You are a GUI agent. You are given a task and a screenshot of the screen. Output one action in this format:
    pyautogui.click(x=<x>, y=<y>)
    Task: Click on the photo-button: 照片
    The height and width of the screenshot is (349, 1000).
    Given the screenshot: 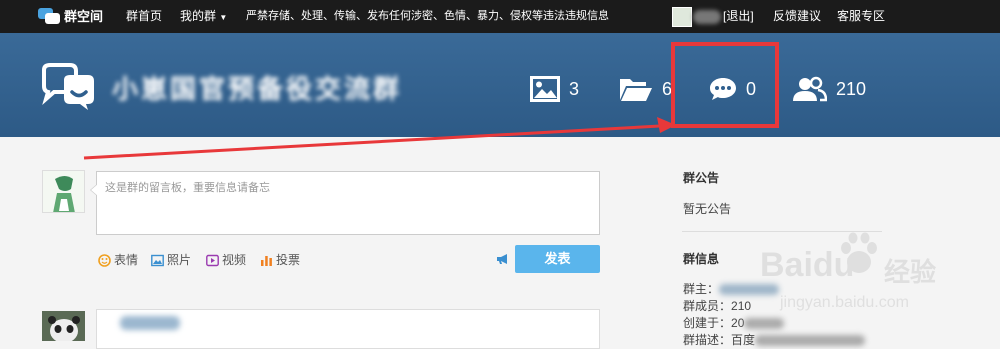 What is the action you would take?
    pyautogui.click(x=171, y=260)
    